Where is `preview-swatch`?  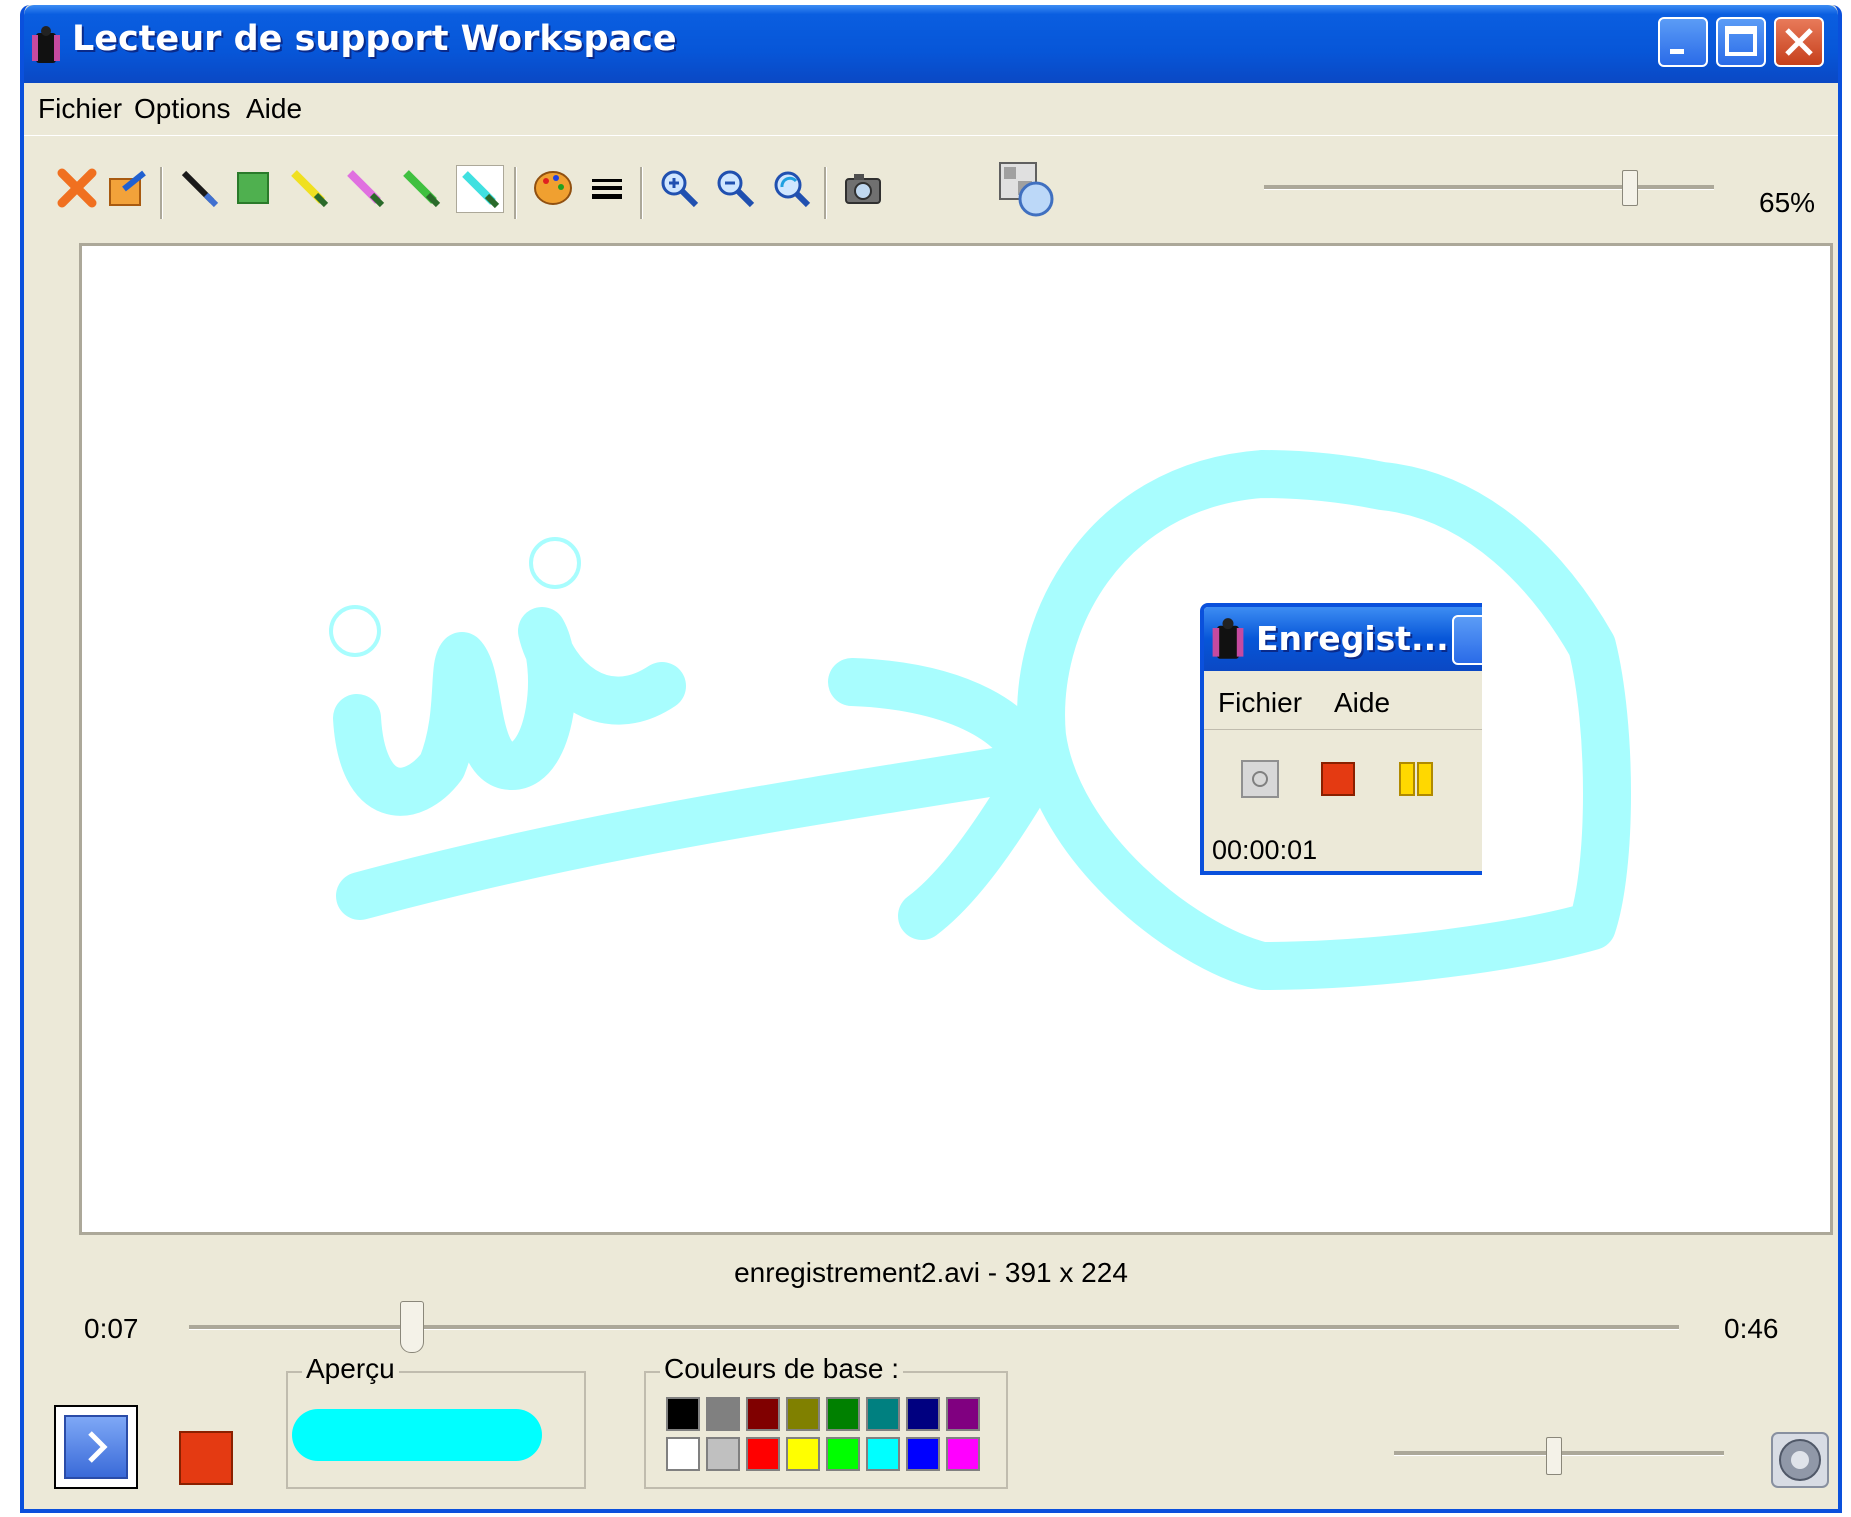
preview-swatch is located at coordinates (417, 1435).